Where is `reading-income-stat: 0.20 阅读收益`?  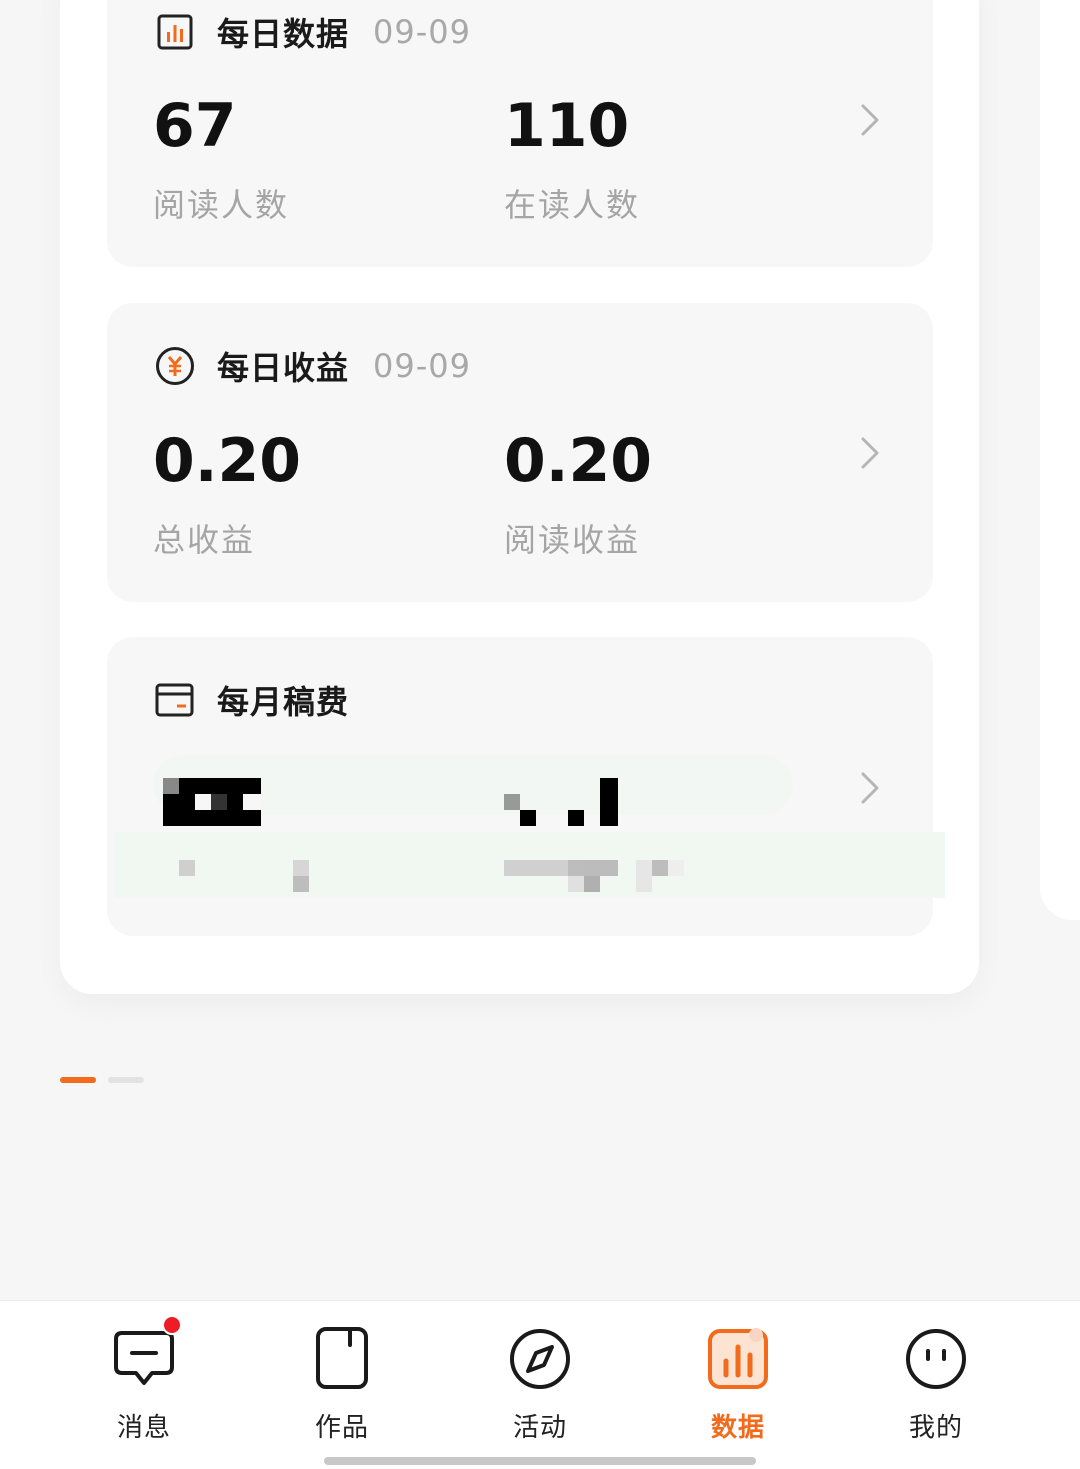
reading-income-stat: 0.20 阅读收益 is located at coordinates (578, 496).